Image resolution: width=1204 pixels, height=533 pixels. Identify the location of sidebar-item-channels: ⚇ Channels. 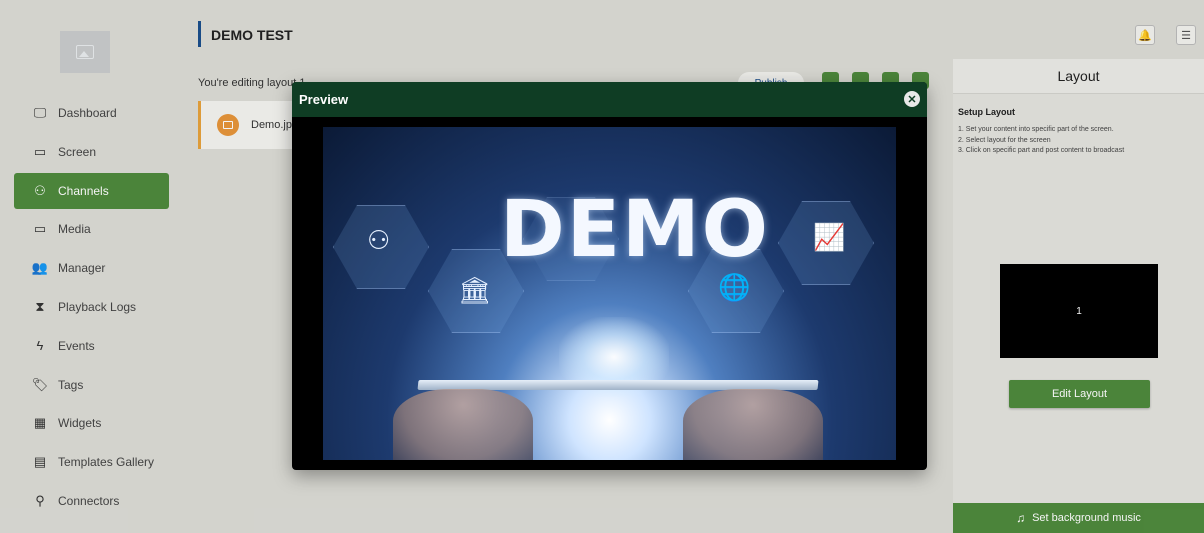
(91, 190).